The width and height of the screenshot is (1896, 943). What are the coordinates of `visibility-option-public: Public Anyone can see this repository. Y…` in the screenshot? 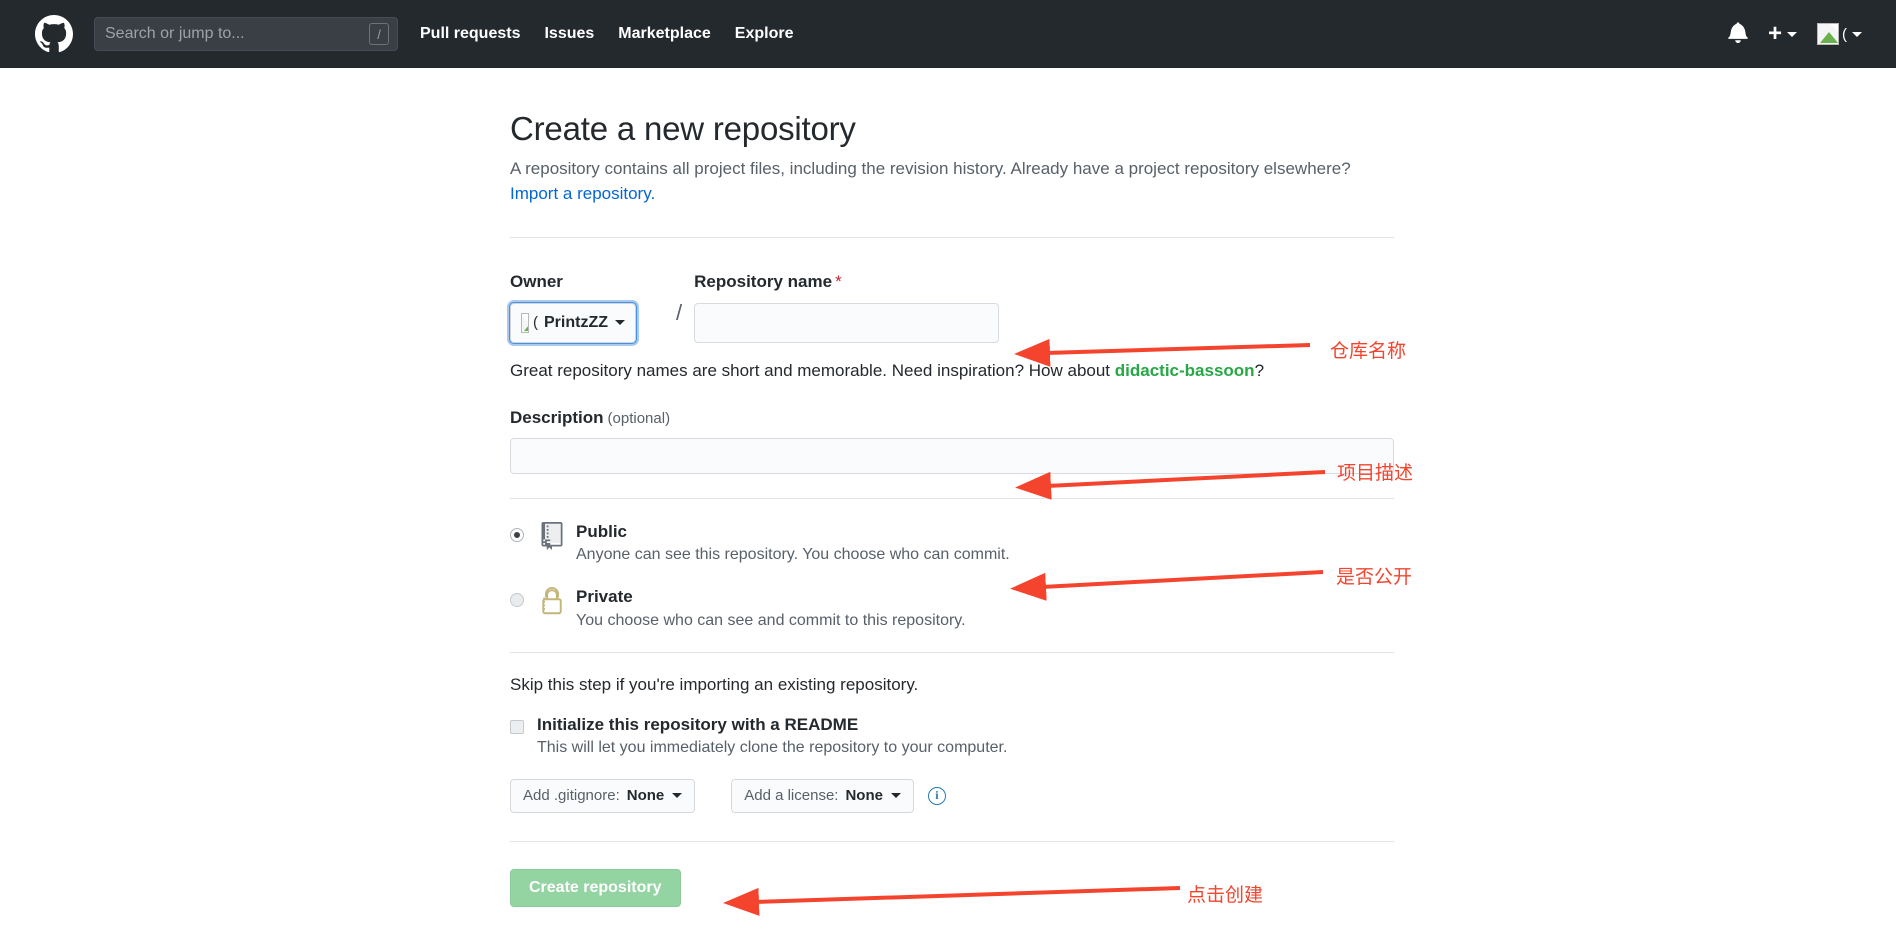 It's located at (952, 542).